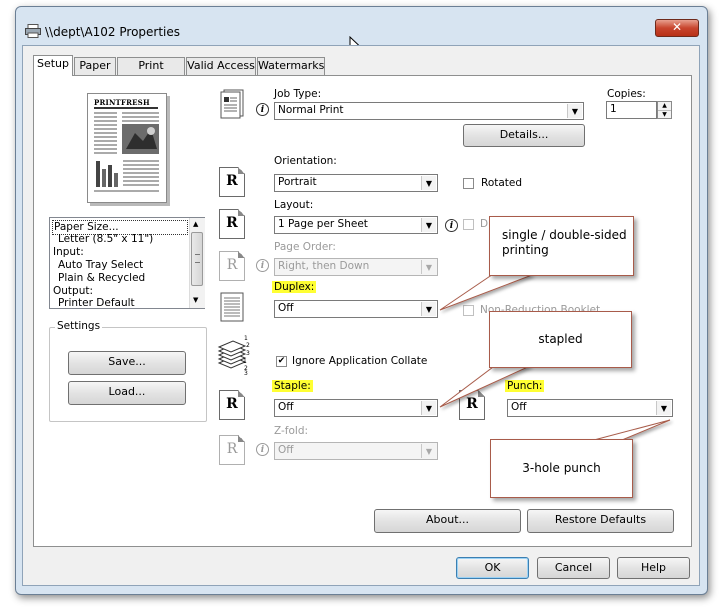 The height and width of the screenshot is (612, 723). I want to click on punch-callout: 3-hole punch, so click(561, 468).